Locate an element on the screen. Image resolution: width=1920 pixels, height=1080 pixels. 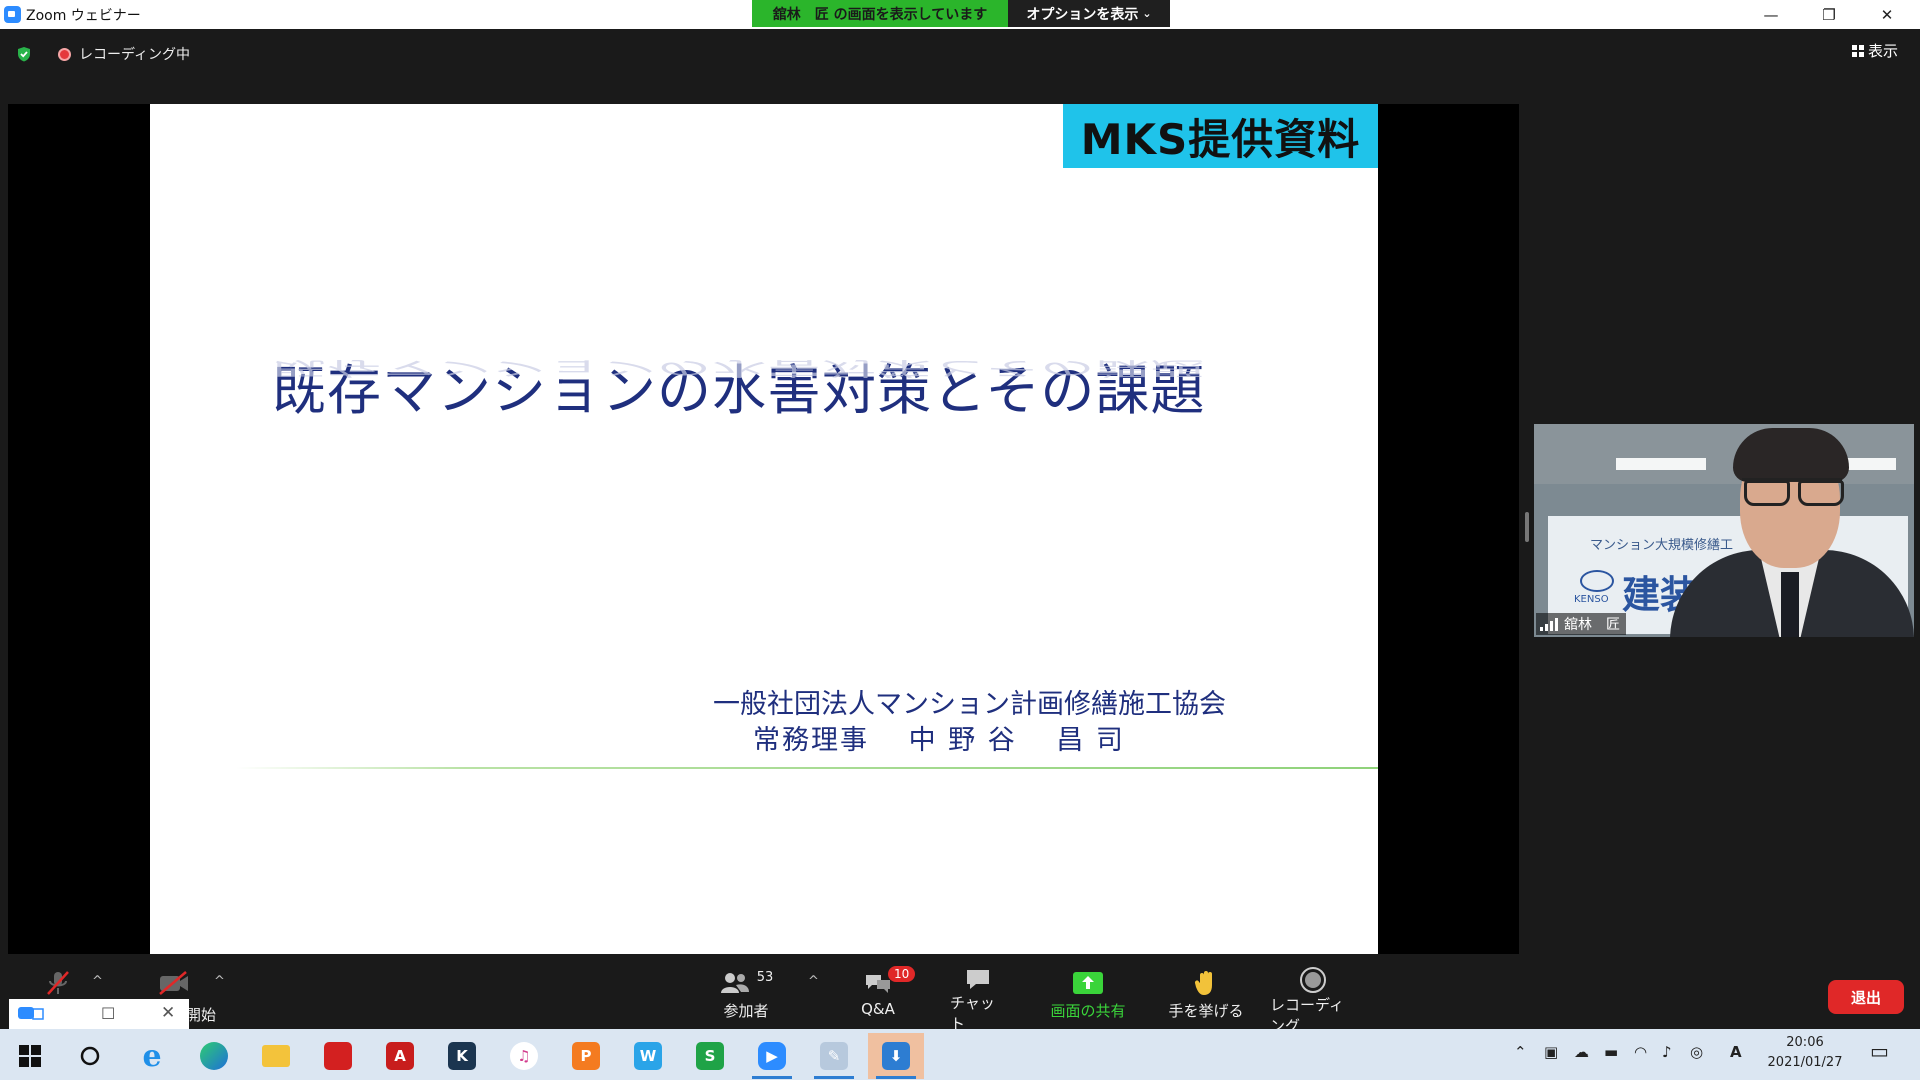
paint-app-icon: ✎ is located at coordinates (834, 1056).